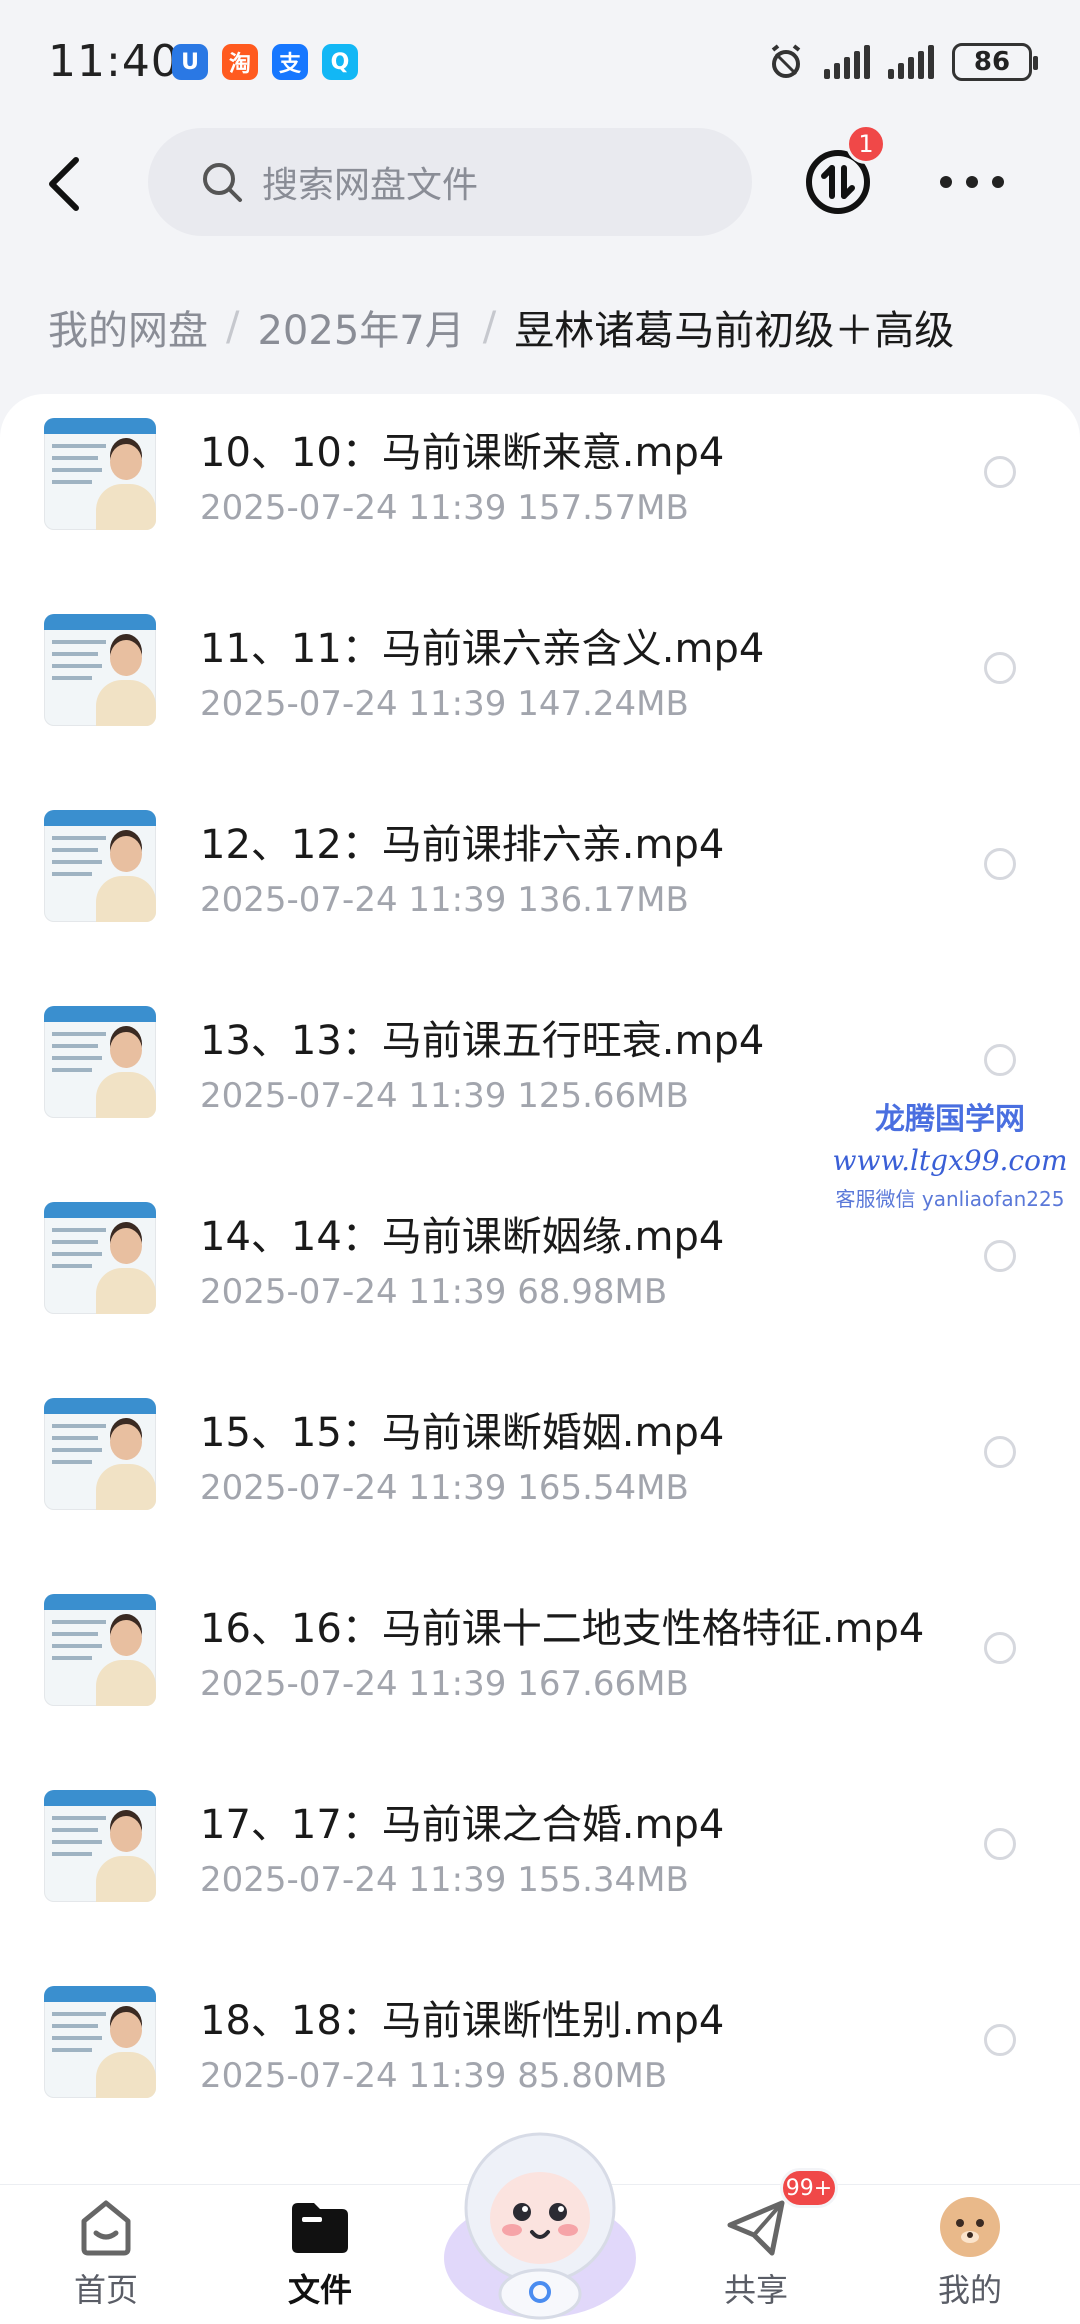 The height and width of the screenshot is (2324, 1080). Describe the element at coordinates (106, 2228) in the screenshot. I see `home-icon` at that location.